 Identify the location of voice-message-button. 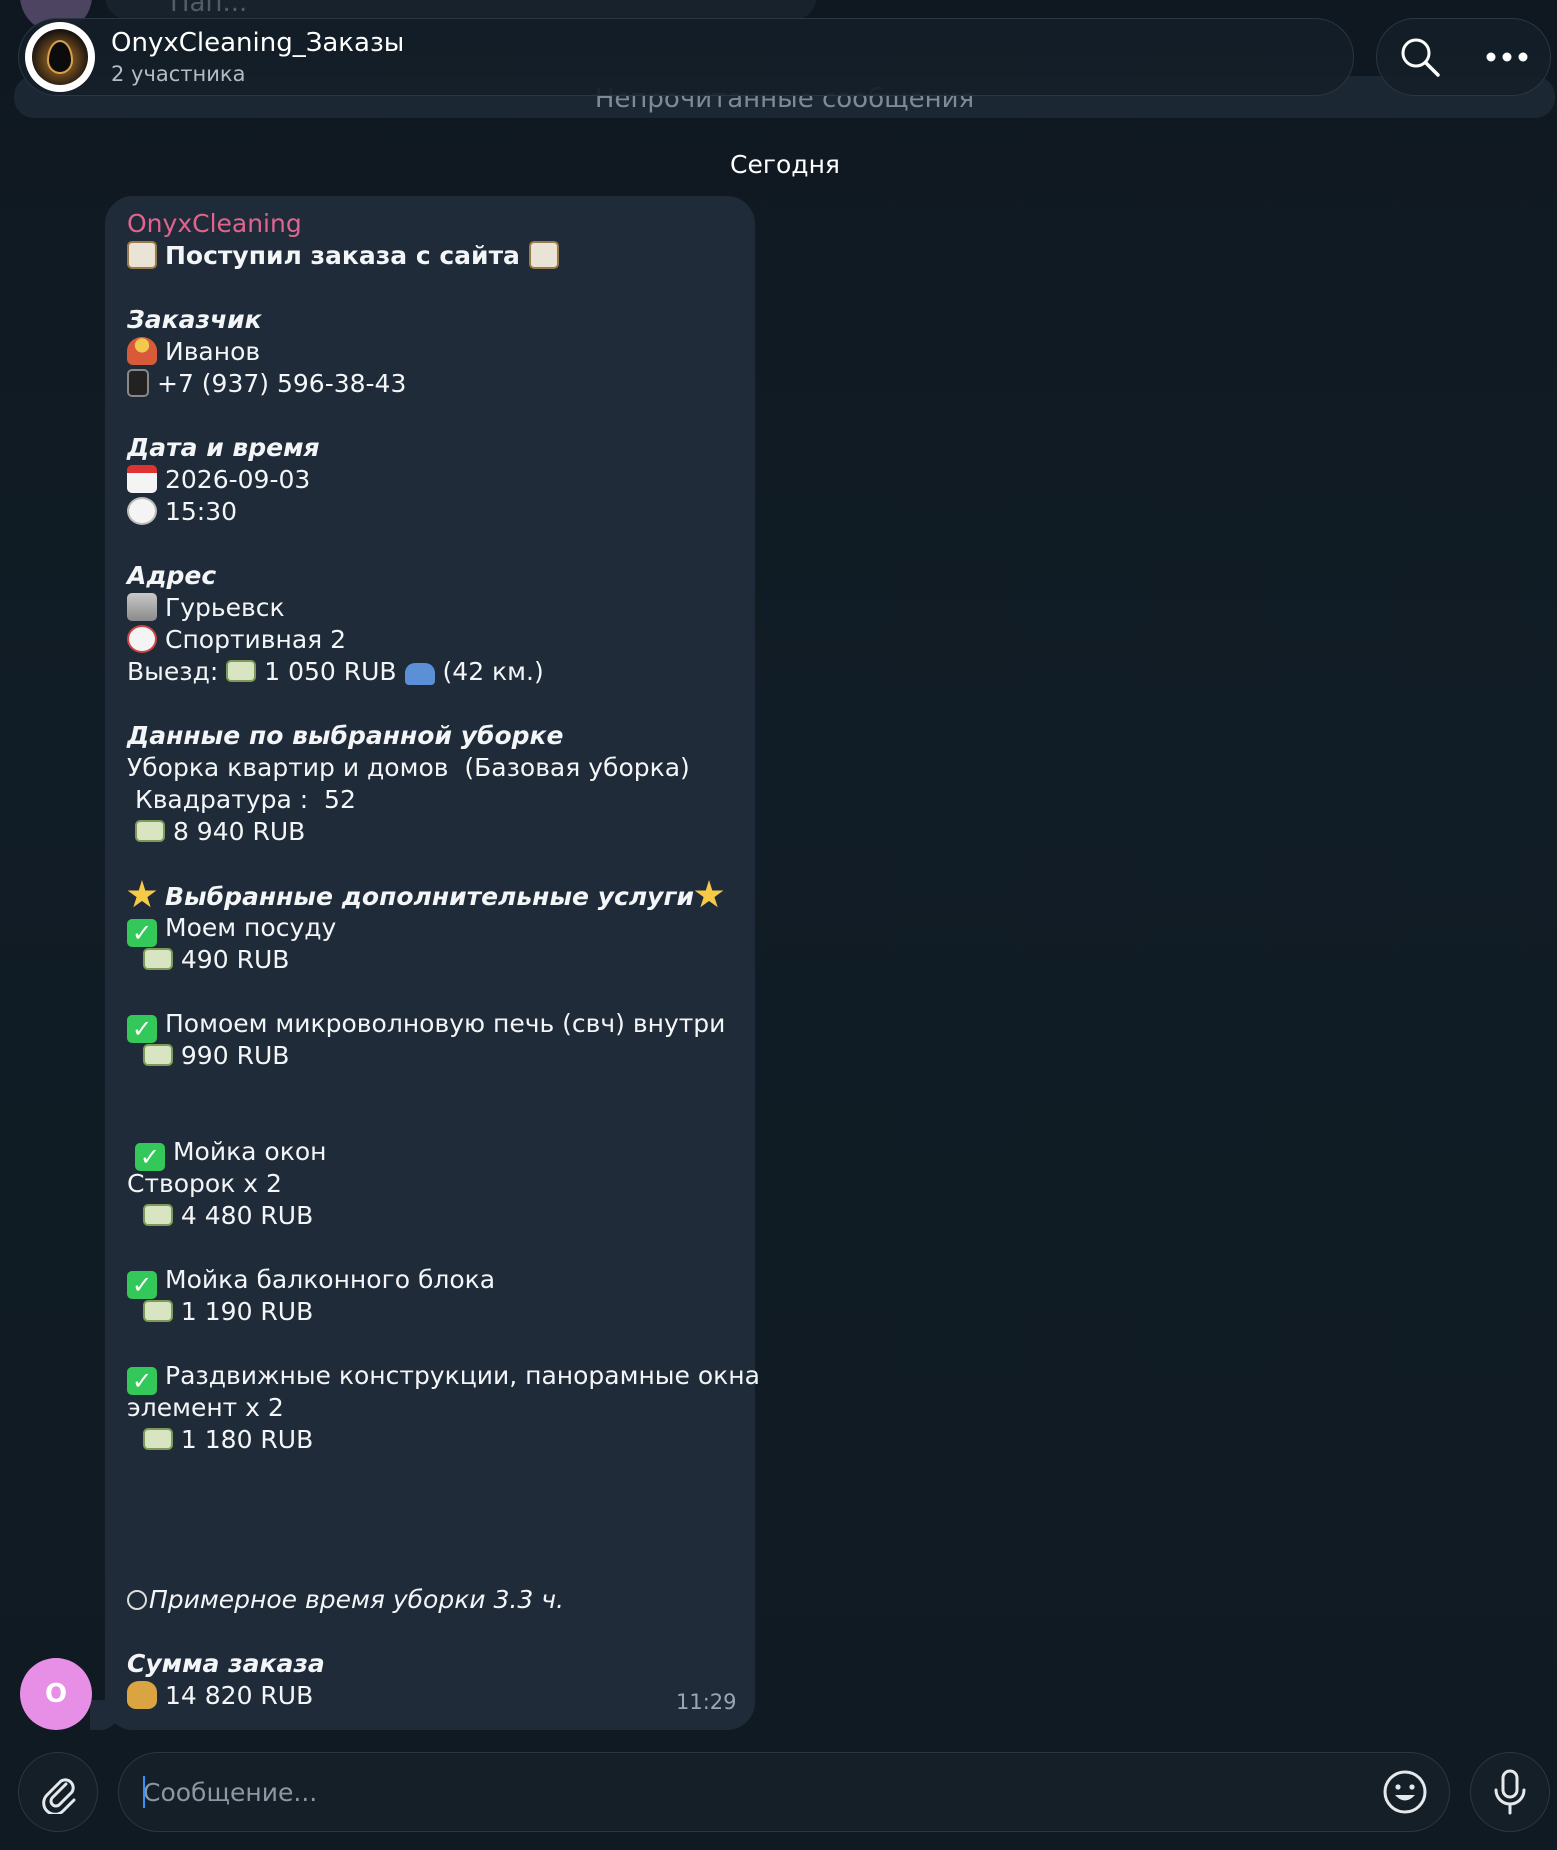
(1510, 1792).